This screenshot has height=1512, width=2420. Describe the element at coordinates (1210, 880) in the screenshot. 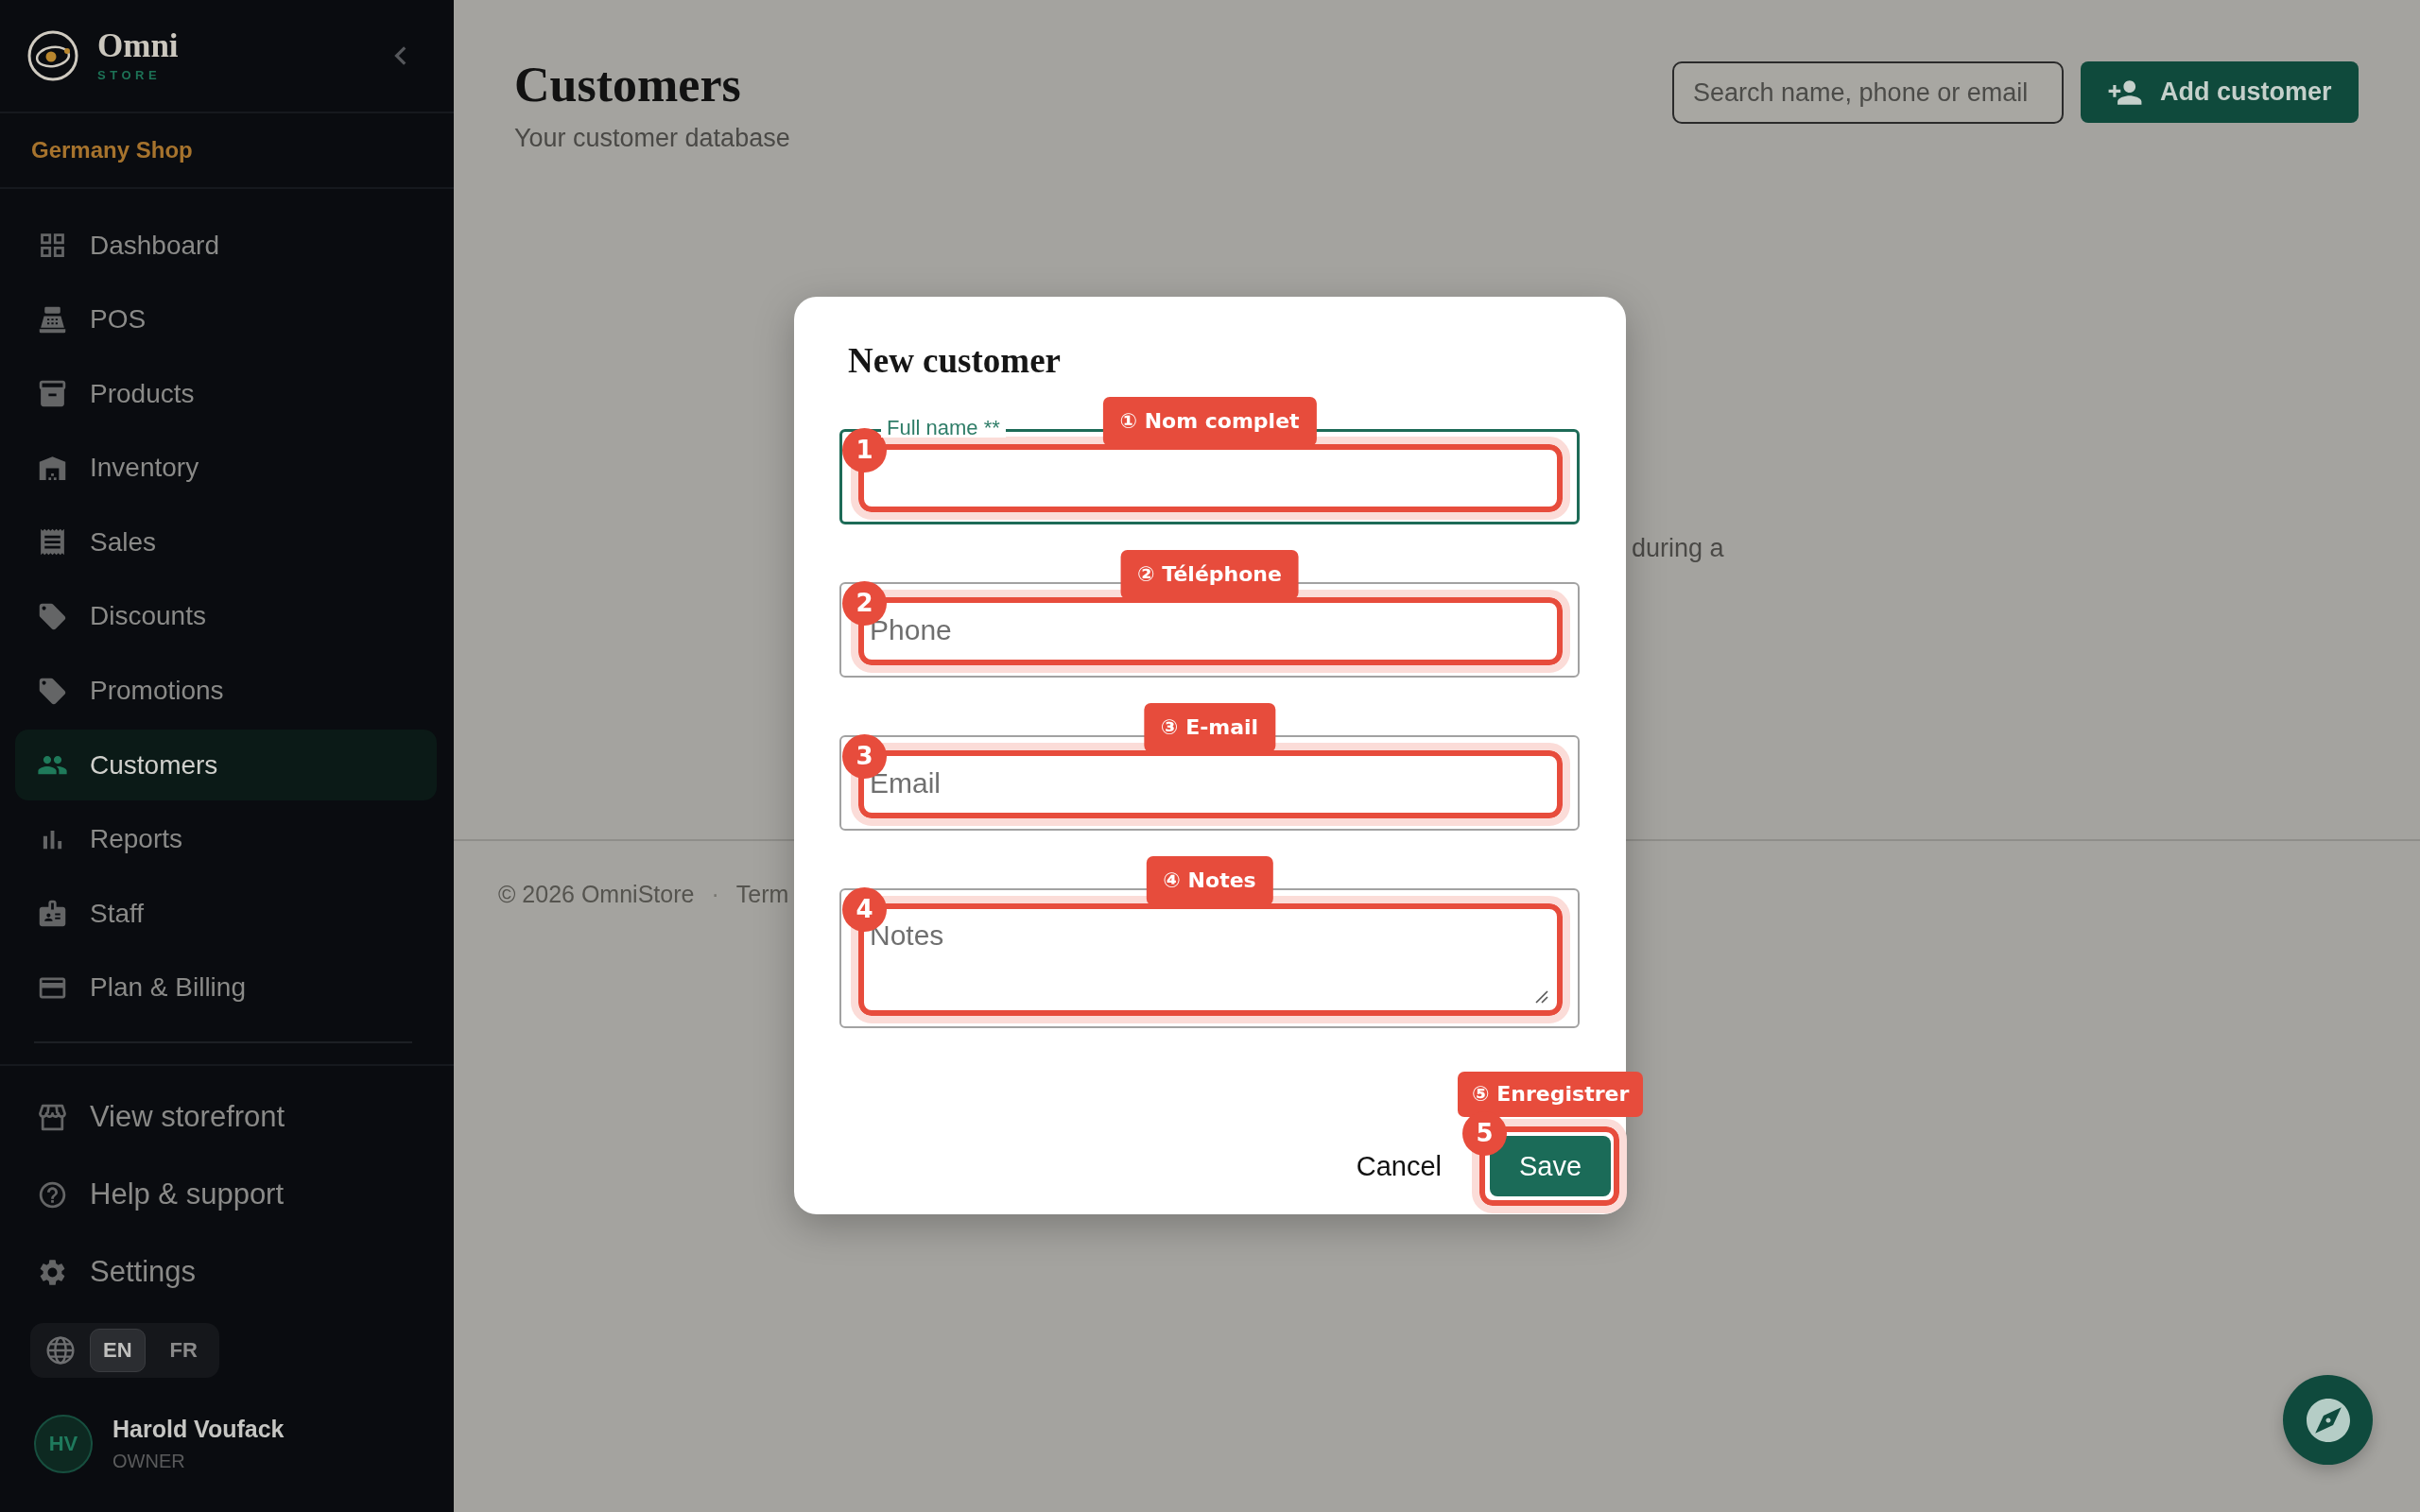

I see `callout-label: ④ Notes` at that location.